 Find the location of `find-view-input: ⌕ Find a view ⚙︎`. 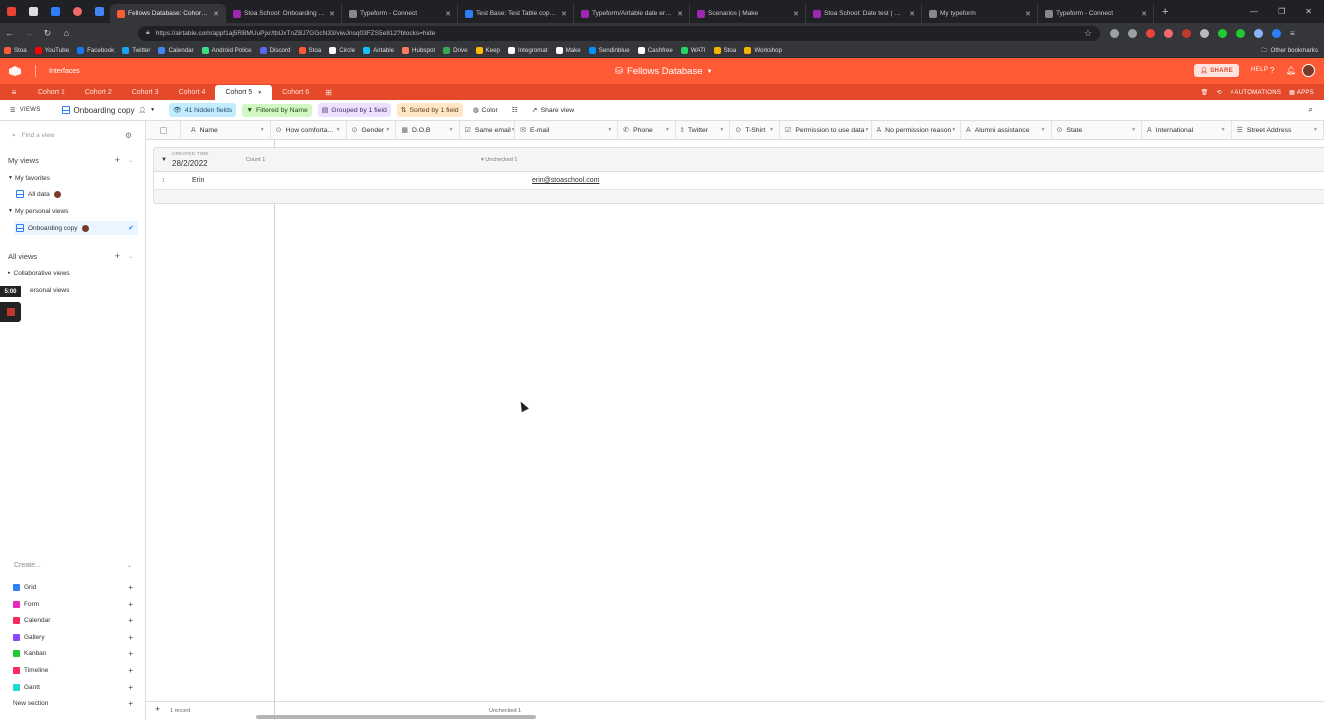

find-view-input: ⌕ Find a view ⚙︎ is located at coordinates (72, 135).